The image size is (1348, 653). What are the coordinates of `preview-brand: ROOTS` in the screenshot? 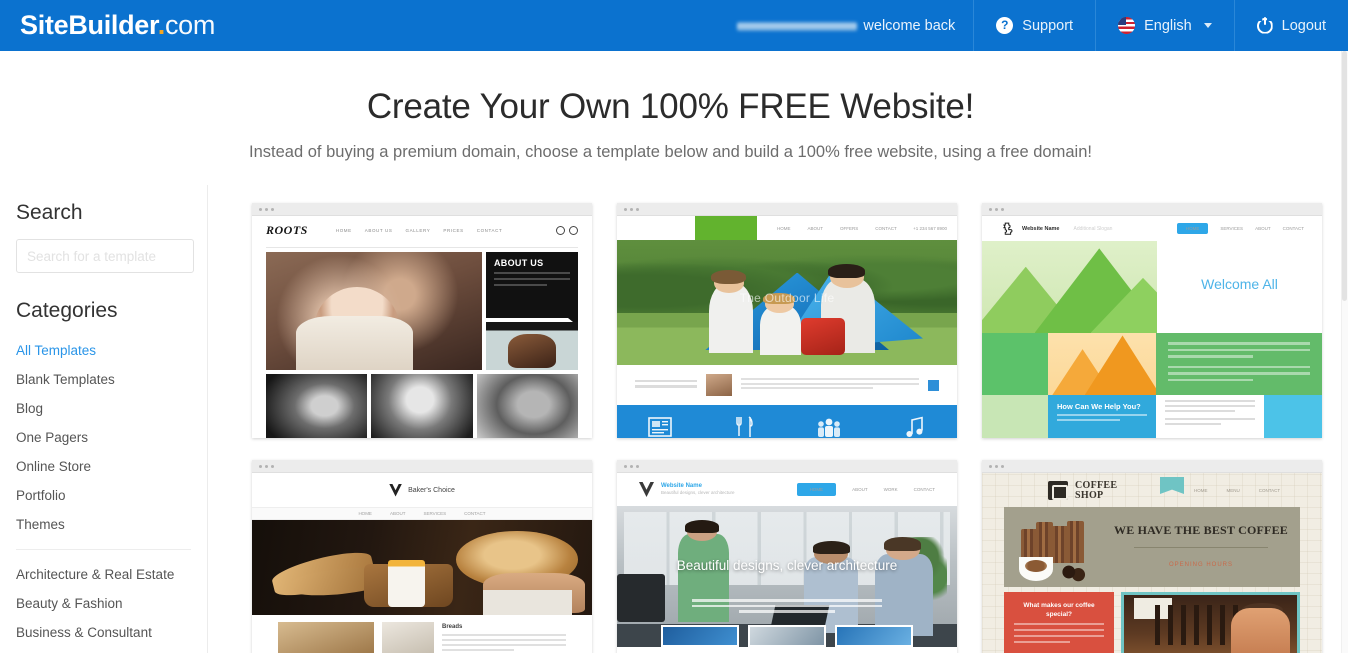 It's located at (287, 229).